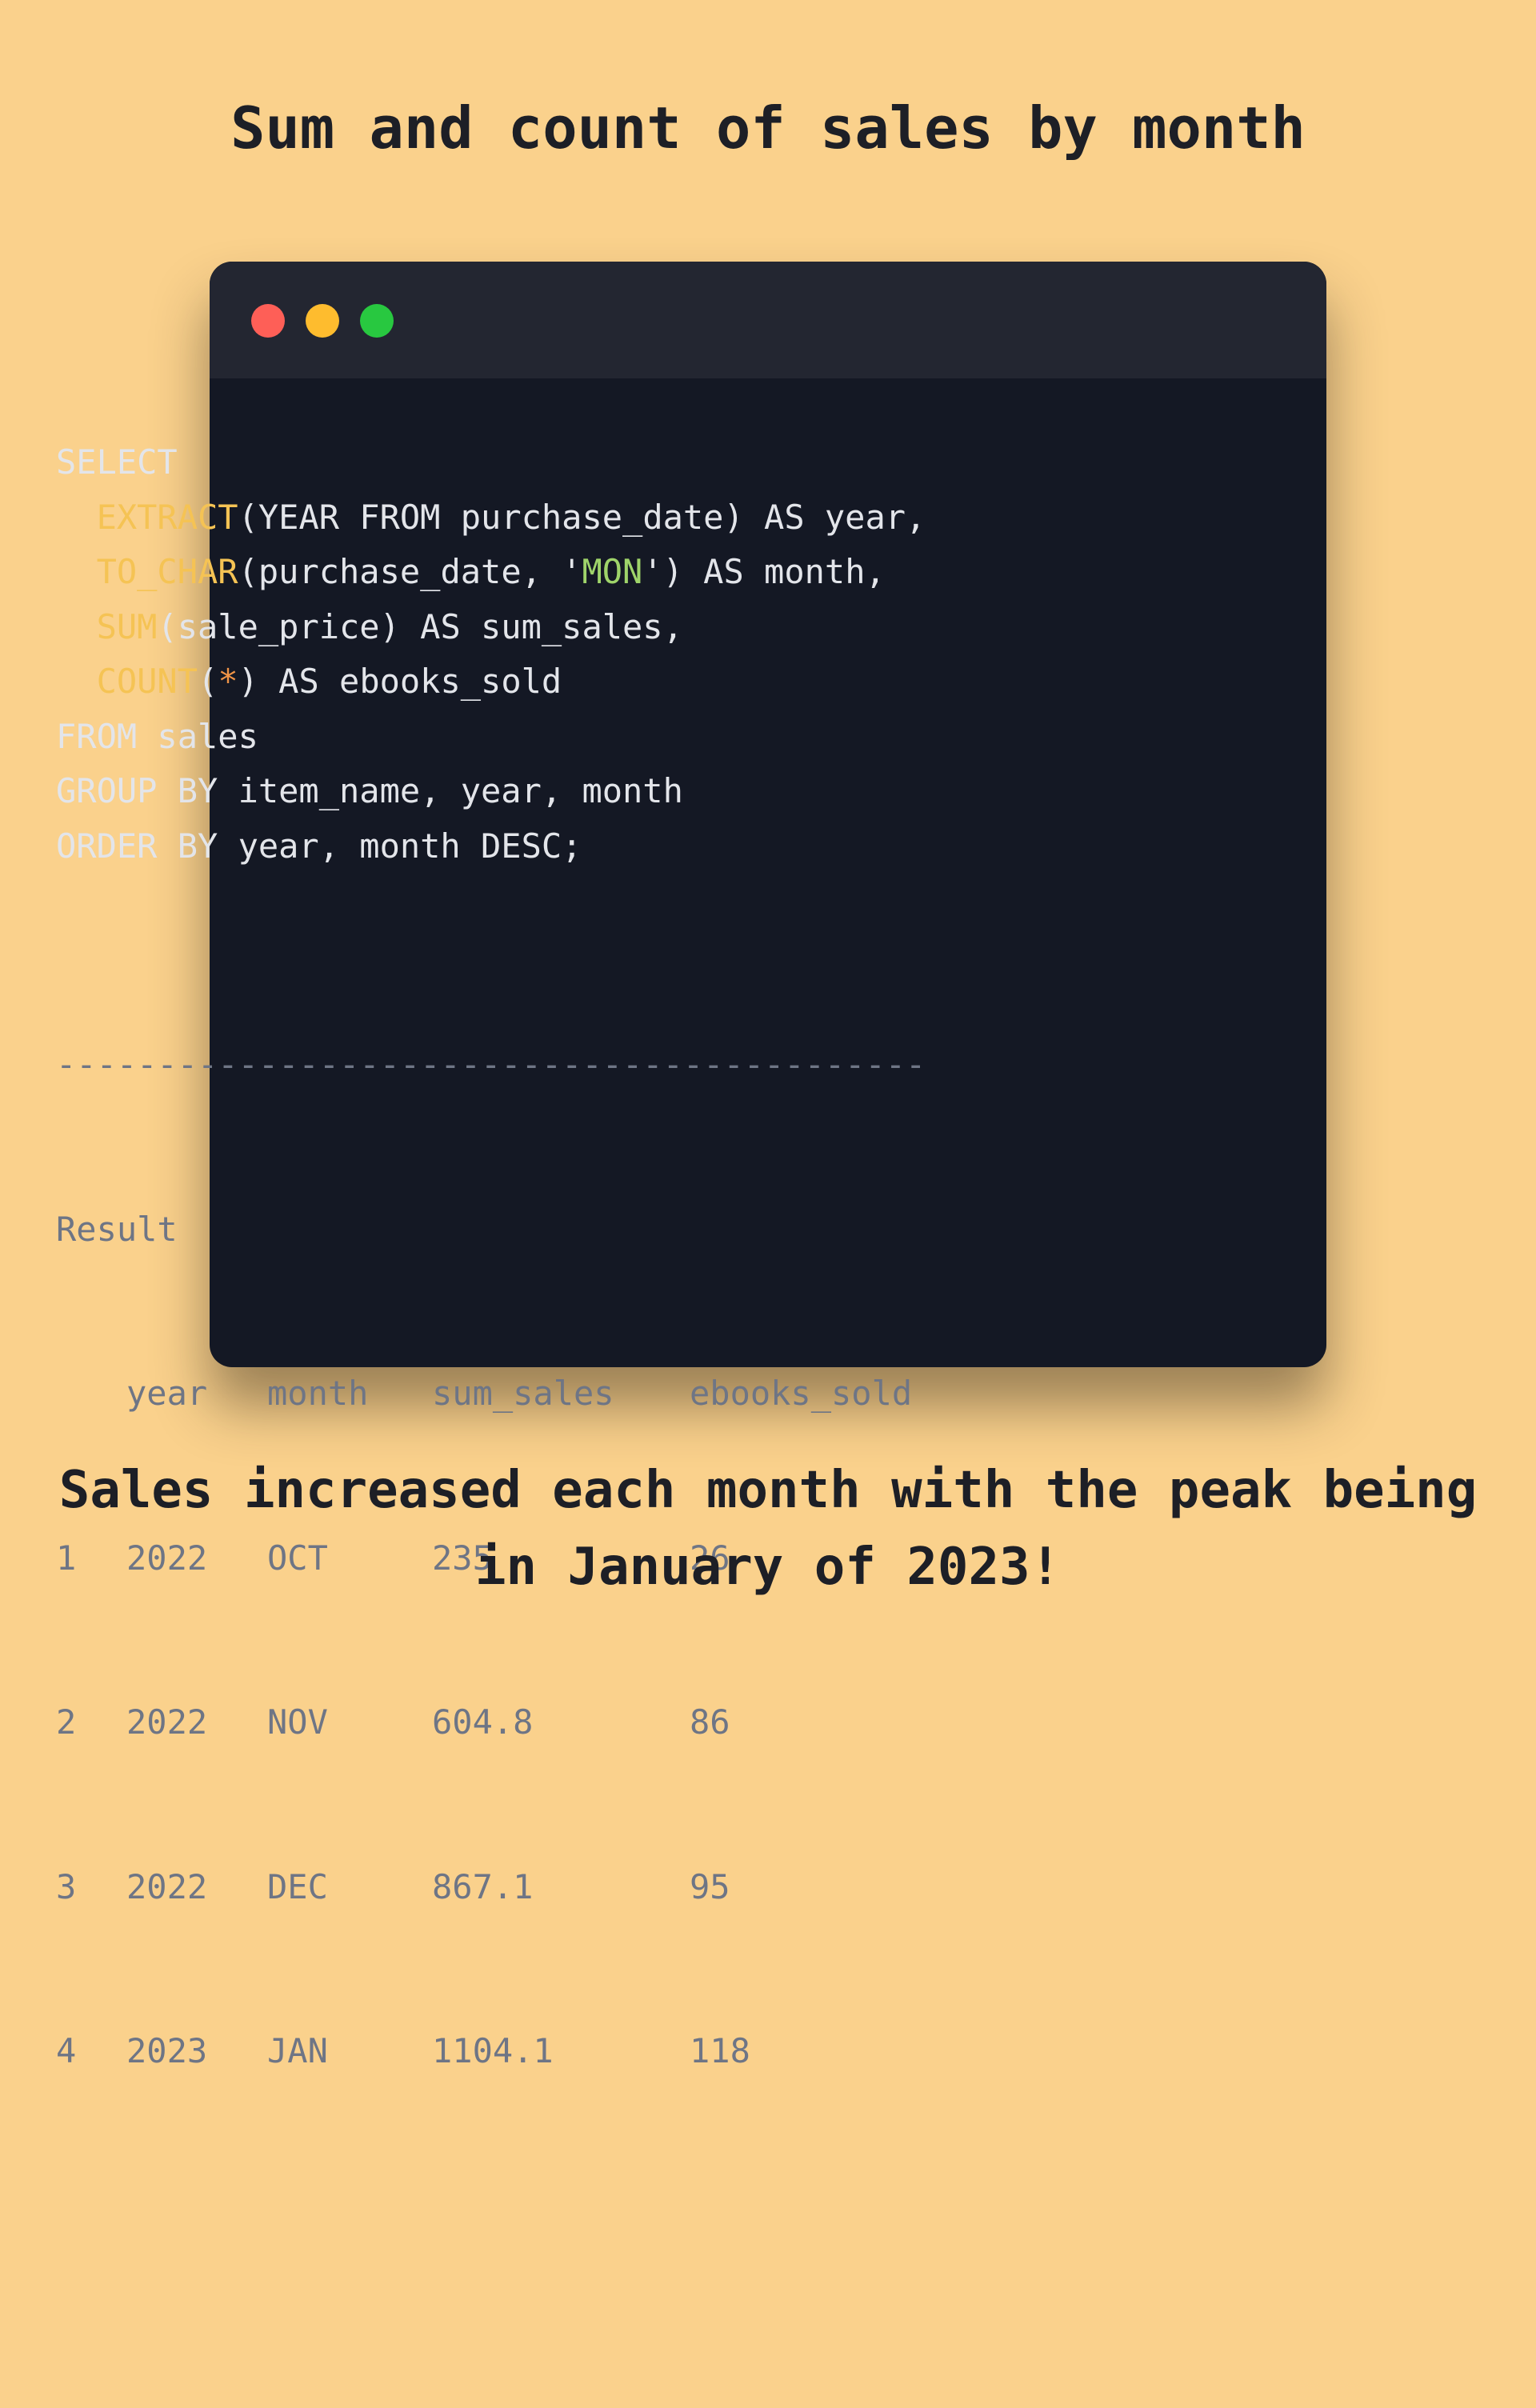 The width and height of the screenshot is (1536, 2408). I want to click on column-header-sum-sales: sum_sales, so click(523, 1393).